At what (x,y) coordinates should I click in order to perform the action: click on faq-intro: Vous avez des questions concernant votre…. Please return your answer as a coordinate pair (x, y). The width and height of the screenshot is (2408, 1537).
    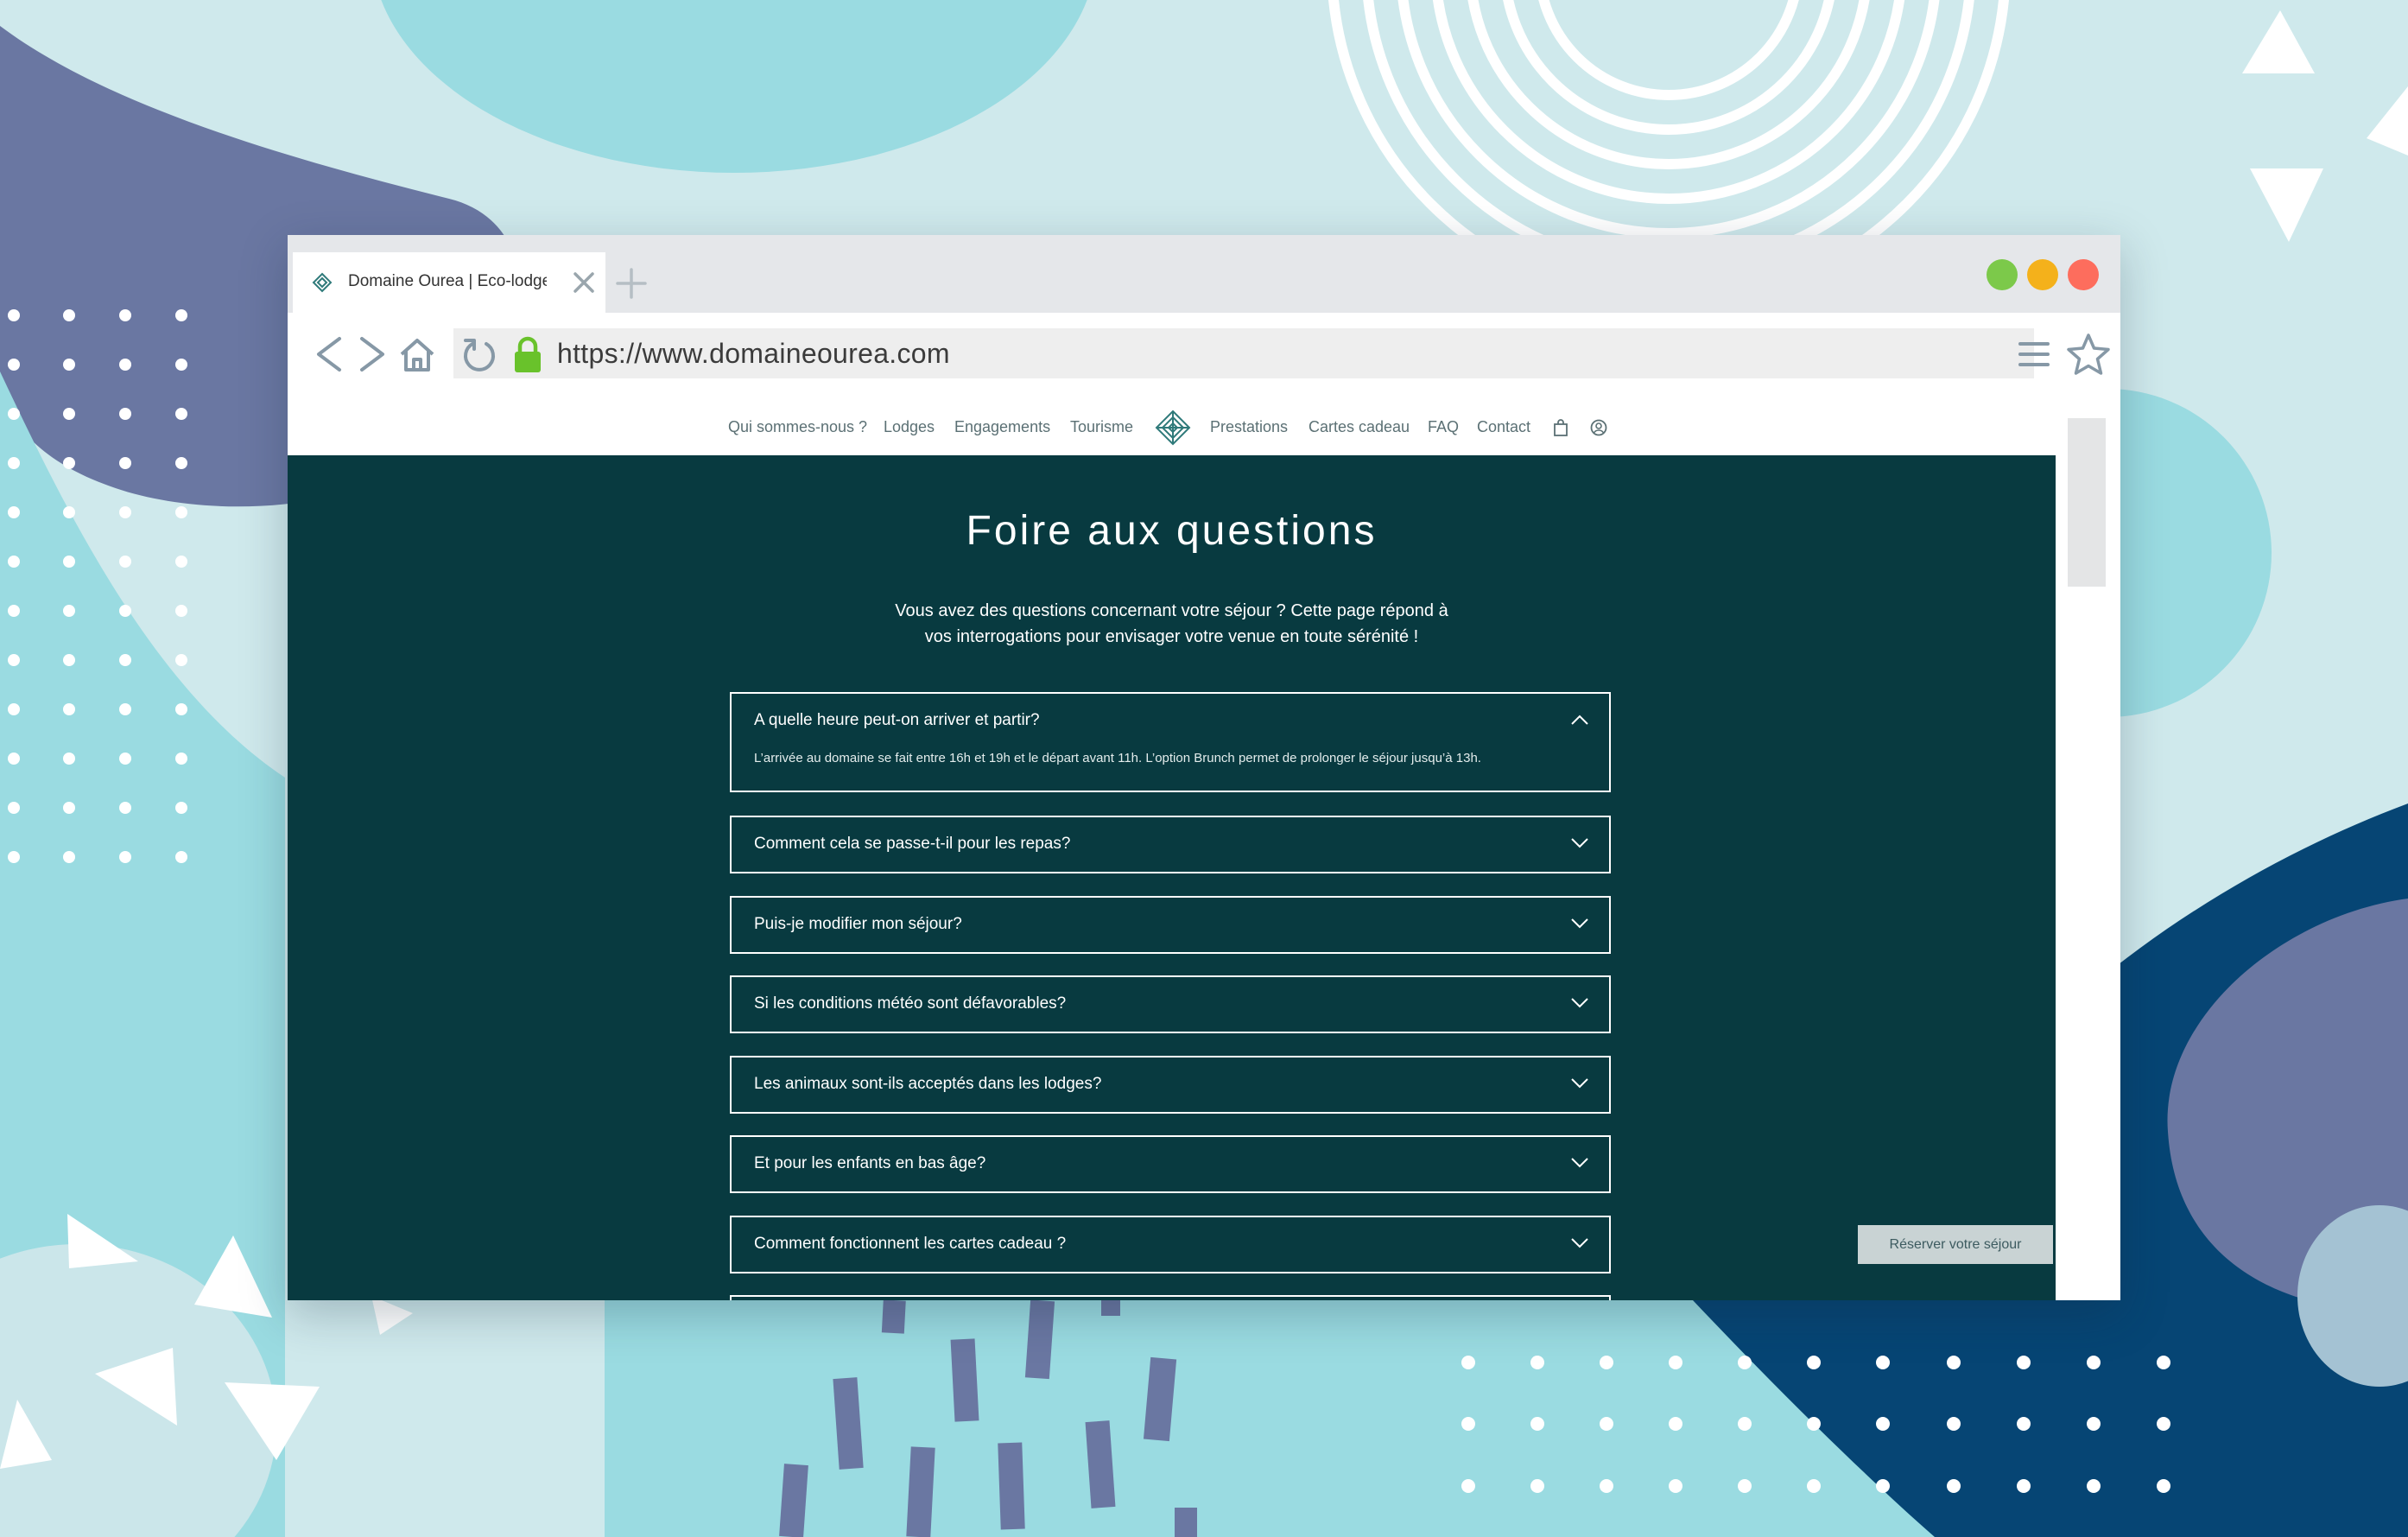
    Looking at the image, I should click on (1172, 624).